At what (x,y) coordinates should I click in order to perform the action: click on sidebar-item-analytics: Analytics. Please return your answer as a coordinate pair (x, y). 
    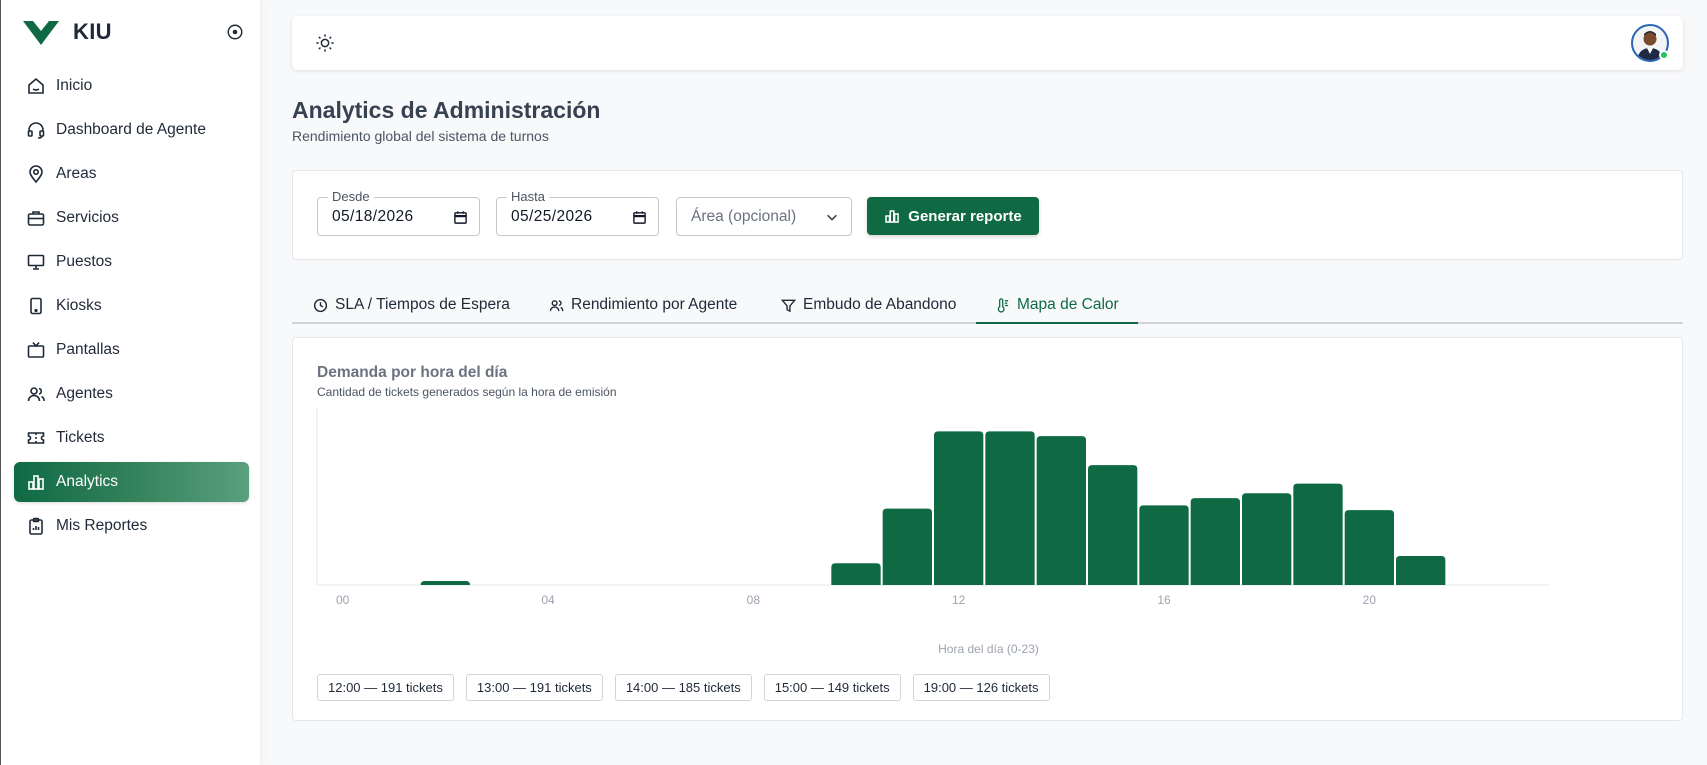
    Looking at the image, I should click on (131, 482).